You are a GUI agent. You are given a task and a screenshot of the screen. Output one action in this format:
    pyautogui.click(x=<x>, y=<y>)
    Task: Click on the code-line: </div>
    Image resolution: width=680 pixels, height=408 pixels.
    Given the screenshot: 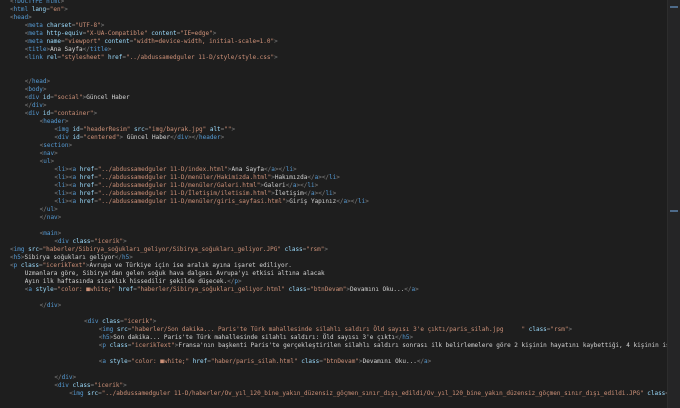 What is the action you would take?
    pyautogui.click(x=51, y=305)
    